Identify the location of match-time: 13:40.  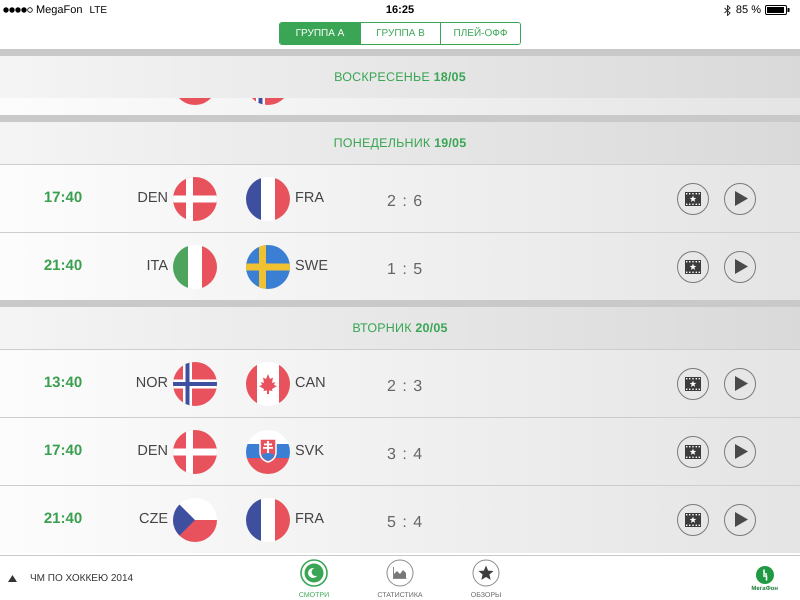
(63, 383).